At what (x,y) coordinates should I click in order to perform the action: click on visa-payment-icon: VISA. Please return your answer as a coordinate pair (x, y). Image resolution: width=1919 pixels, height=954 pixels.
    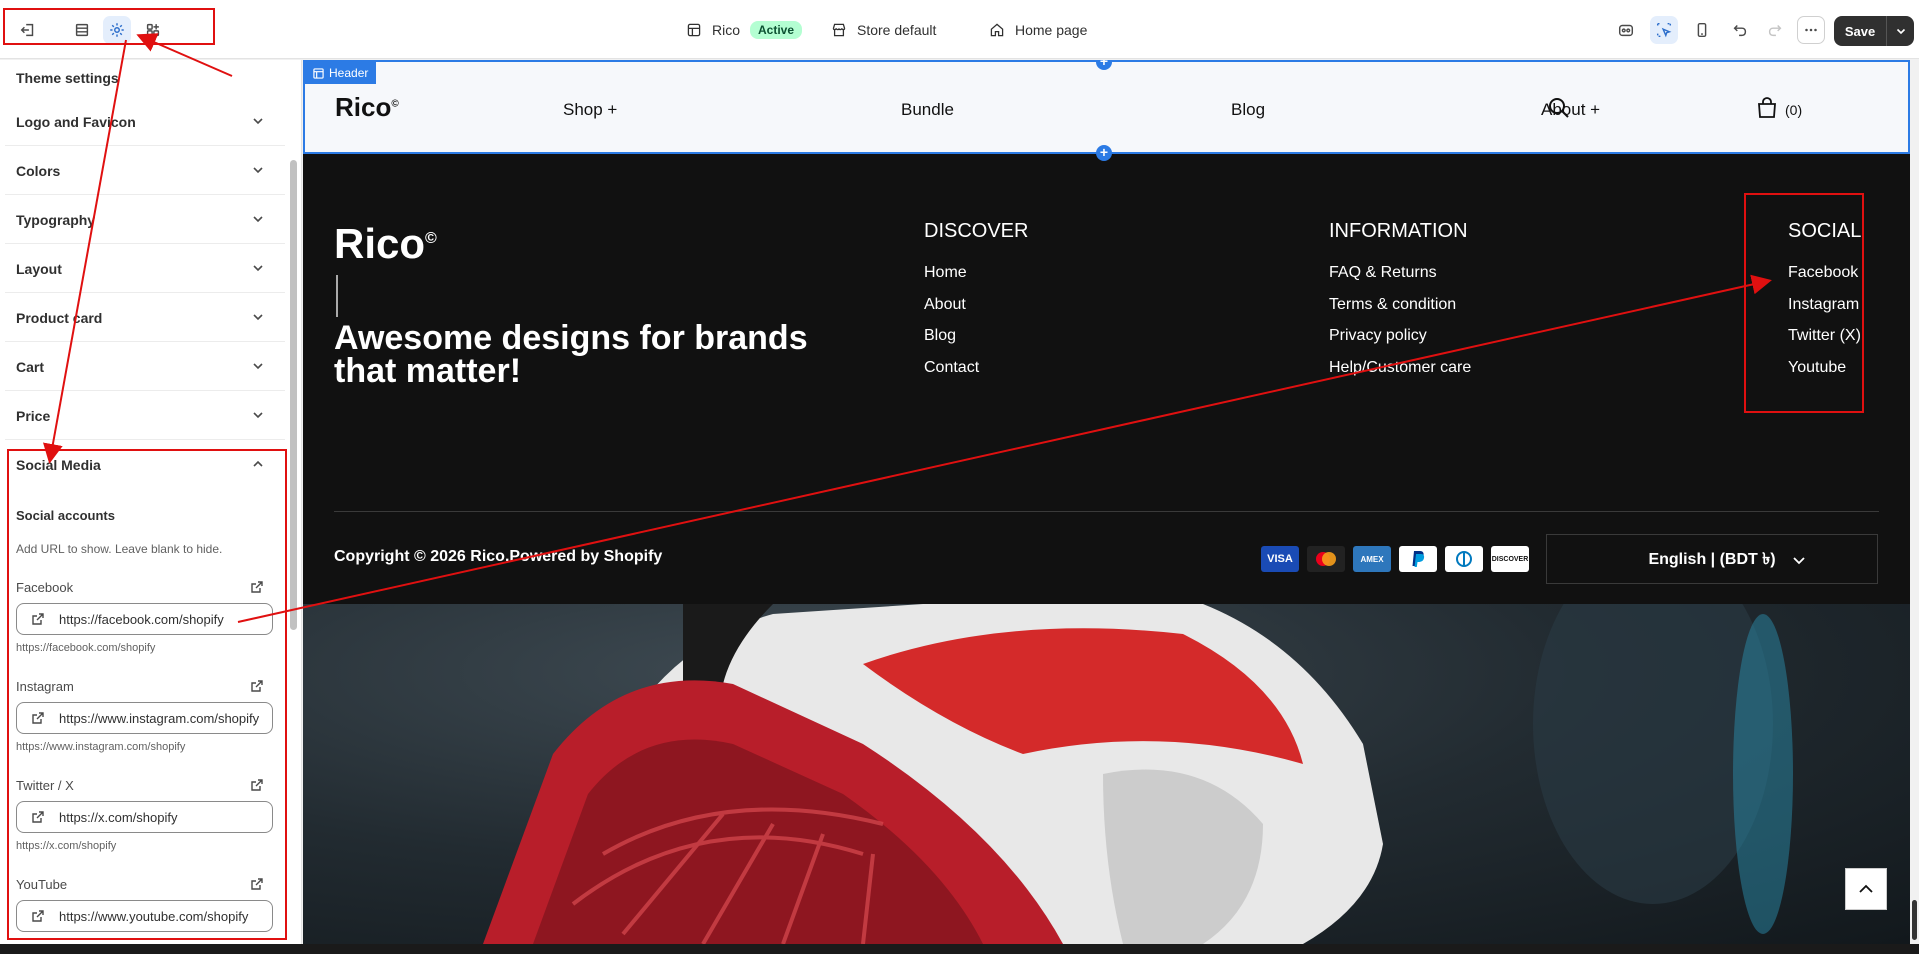
    Looking at the image, I should click on (1280, 559).